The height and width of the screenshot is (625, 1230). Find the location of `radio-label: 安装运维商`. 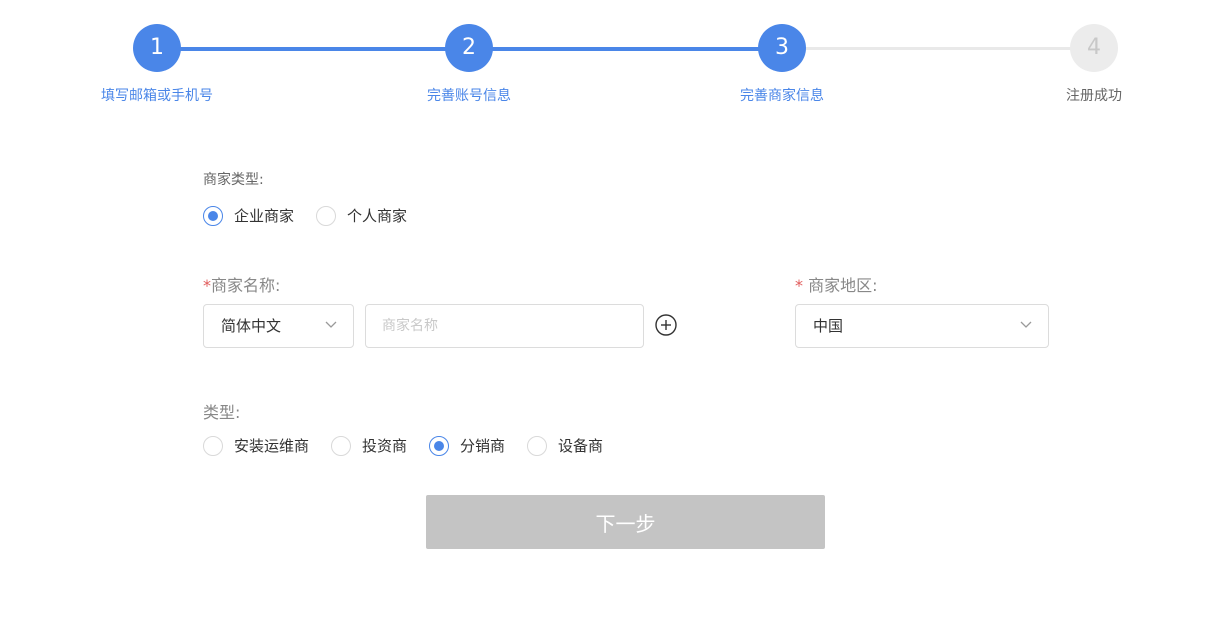

radio-label: 安装运维商 is located at coordinates (272, 446).